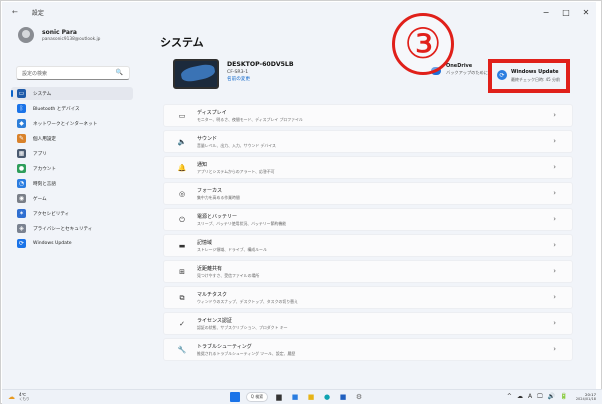 Image resolution: width=602 pixels, height=404 pixels. I want to click on task-view-icon: ▆, so click(279, 397).